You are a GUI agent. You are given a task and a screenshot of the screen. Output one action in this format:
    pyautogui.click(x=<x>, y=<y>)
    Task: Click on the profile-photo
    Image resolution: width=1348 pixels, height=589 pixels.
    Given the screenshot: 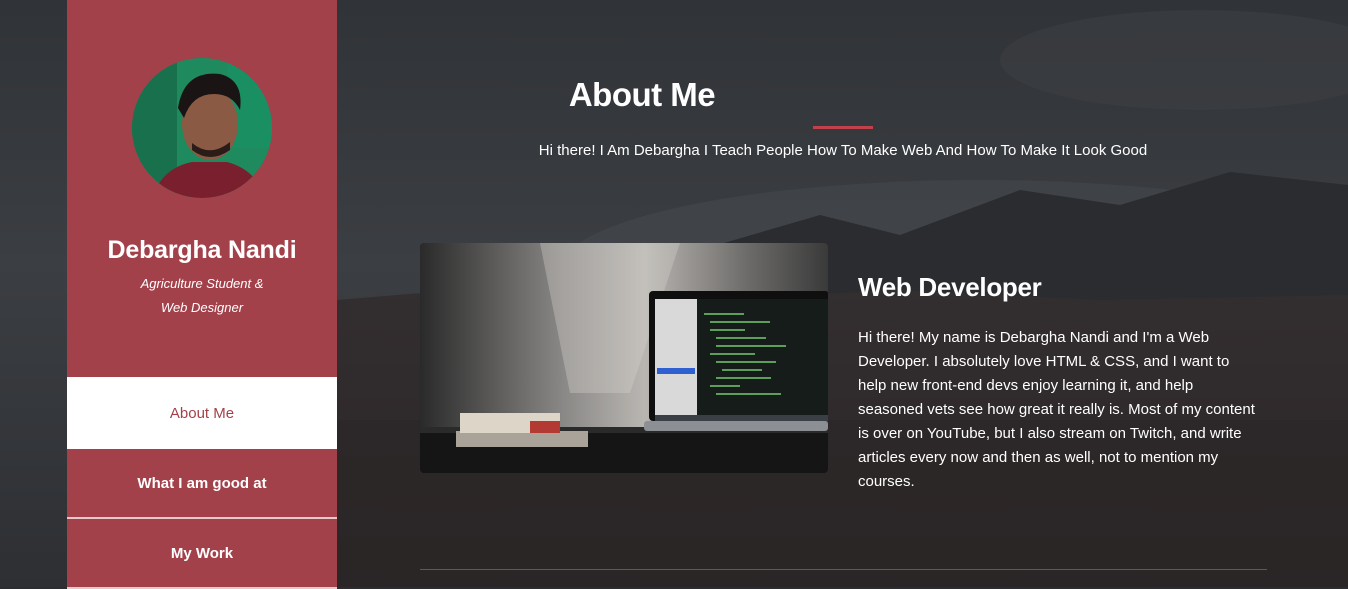 What is the action you would take?
    pyautogui.click(x=202, y=128)
    